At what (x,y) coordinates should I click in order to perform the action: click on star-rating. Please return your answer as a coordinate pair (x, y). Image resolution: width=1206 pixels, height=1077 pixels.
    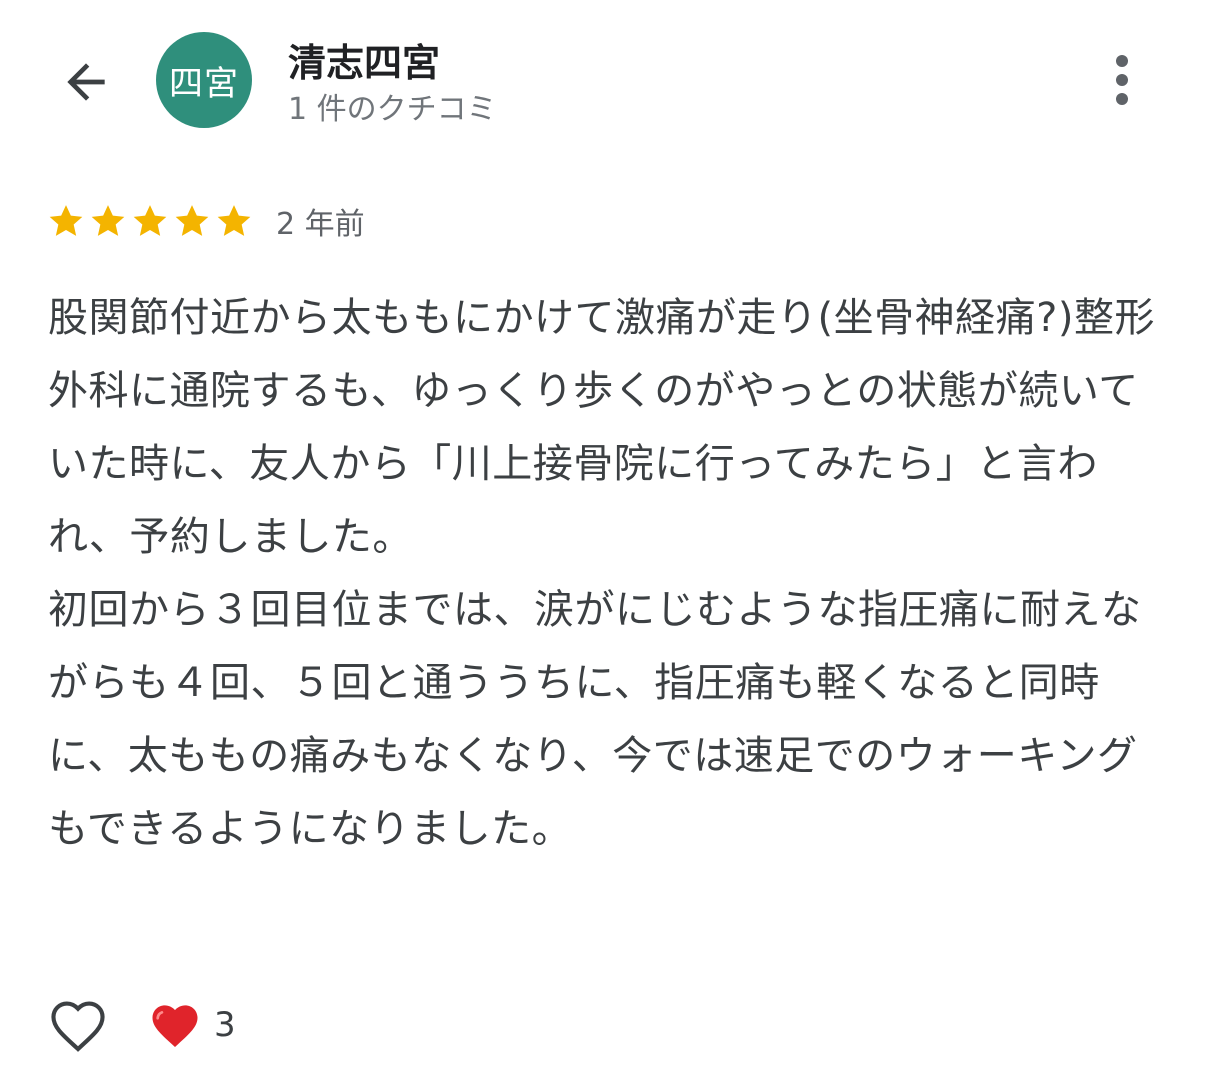
    Looking at the image, I should click on (150, 221).